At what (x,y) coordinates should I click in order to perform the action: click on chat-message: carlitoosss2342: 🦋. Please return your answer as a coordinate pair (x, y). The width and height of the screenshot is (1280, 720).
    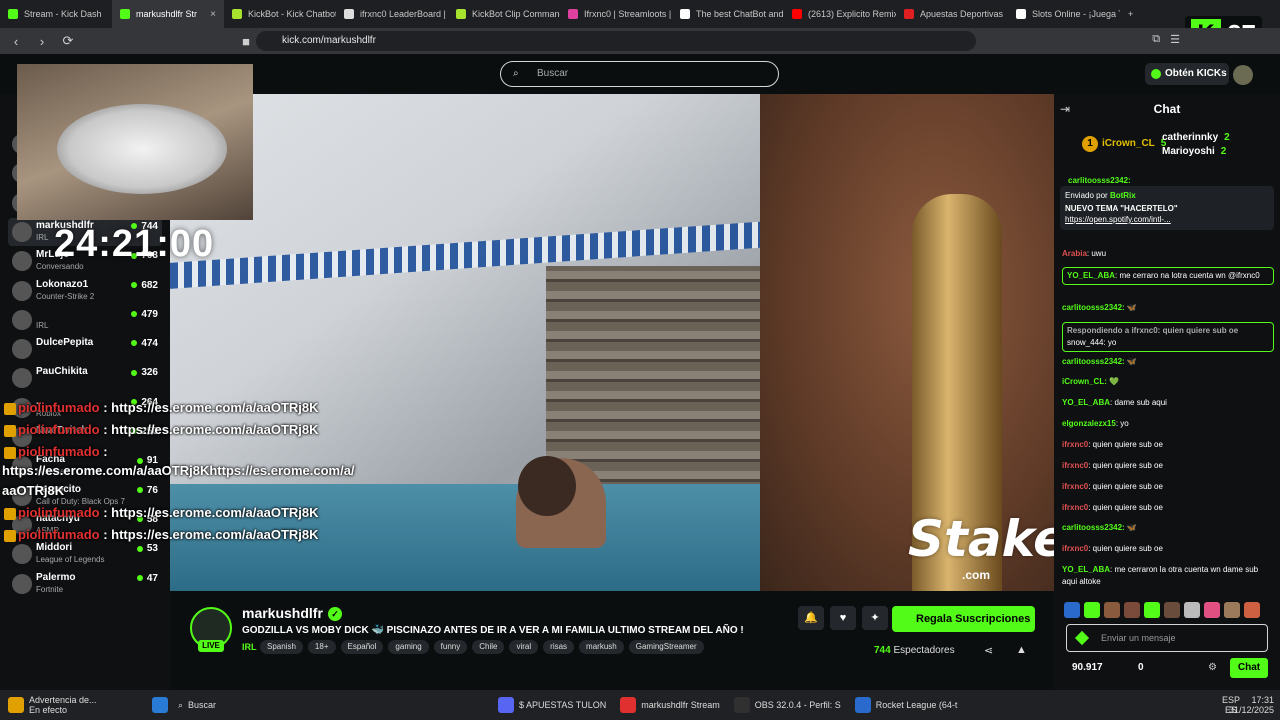
    Looking at the image, I should click on (1168, 528).